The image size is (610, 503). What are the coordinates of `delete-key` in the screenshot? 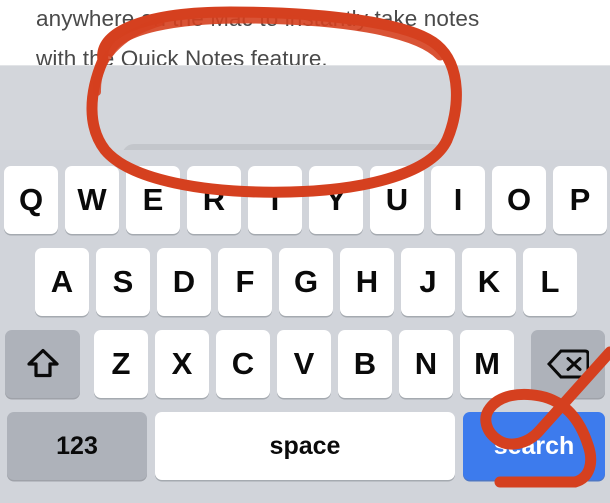 It's located at (568, 364).